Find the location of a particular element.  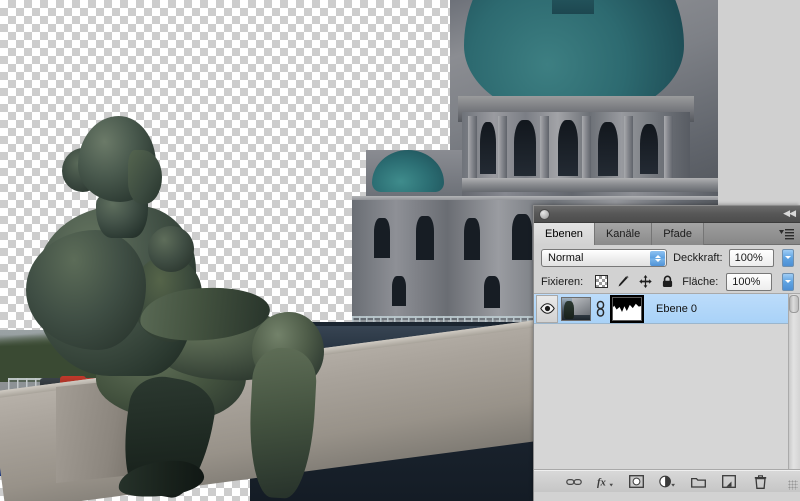

layer-thumbnail is located at coordinates (576, 308).